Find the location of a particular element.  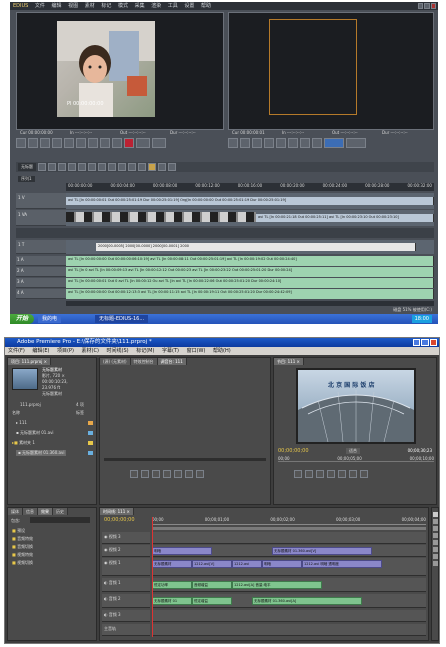

effects-item: ■ 视频切换 is located at coordinates (22, 563).